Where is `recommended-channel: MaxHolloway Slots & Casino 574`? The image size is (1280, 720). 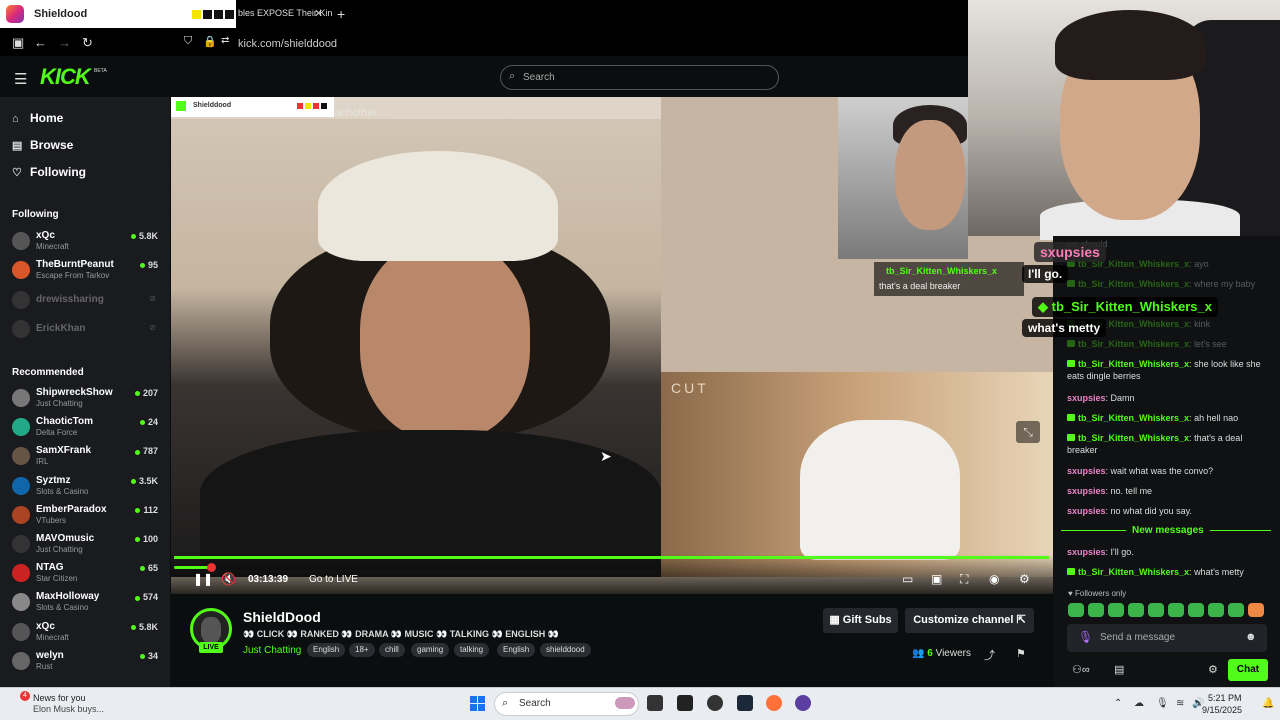
recommended-channel: MaxHolloway Slots & Casino 574 is located at coordinates (87, 602).